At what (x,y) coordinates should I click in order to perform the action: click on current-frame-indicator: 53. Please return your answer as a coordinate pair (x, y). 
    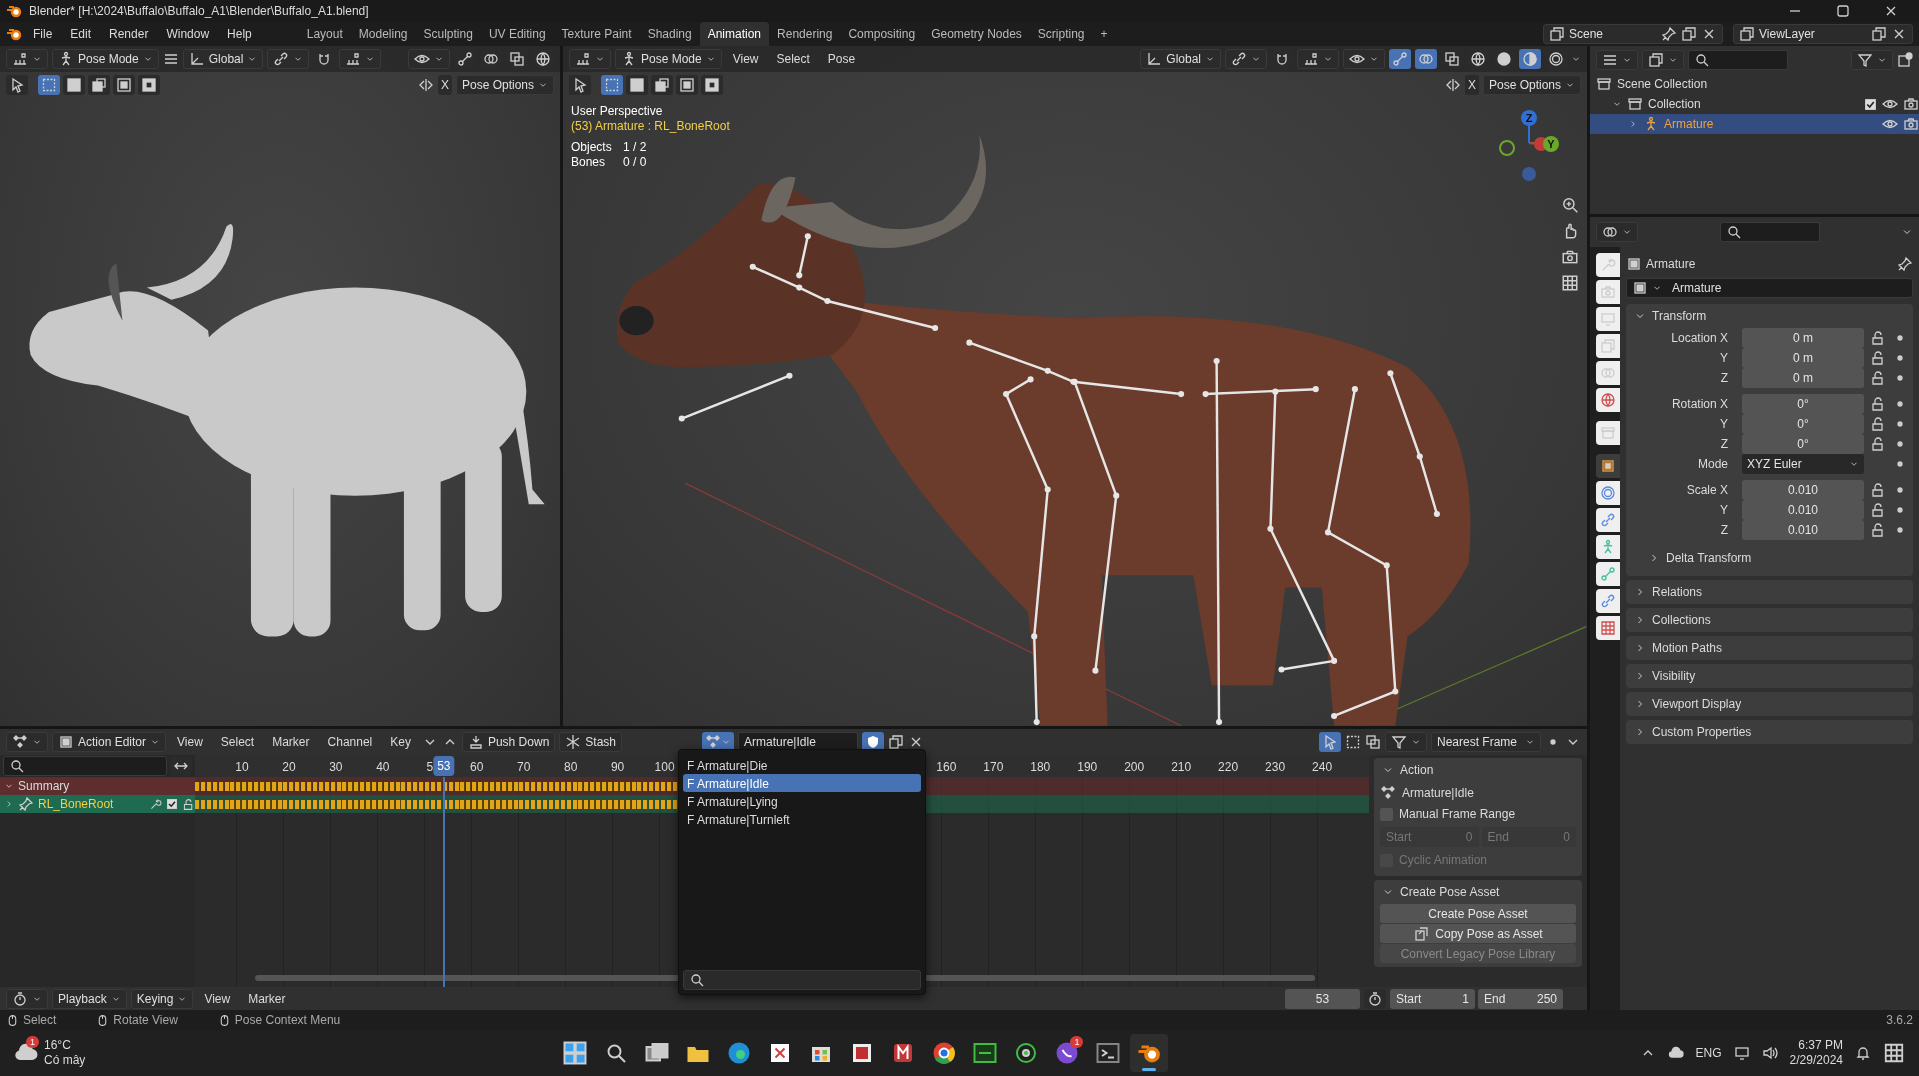
    Looking at the image, I should click on (444, 766).